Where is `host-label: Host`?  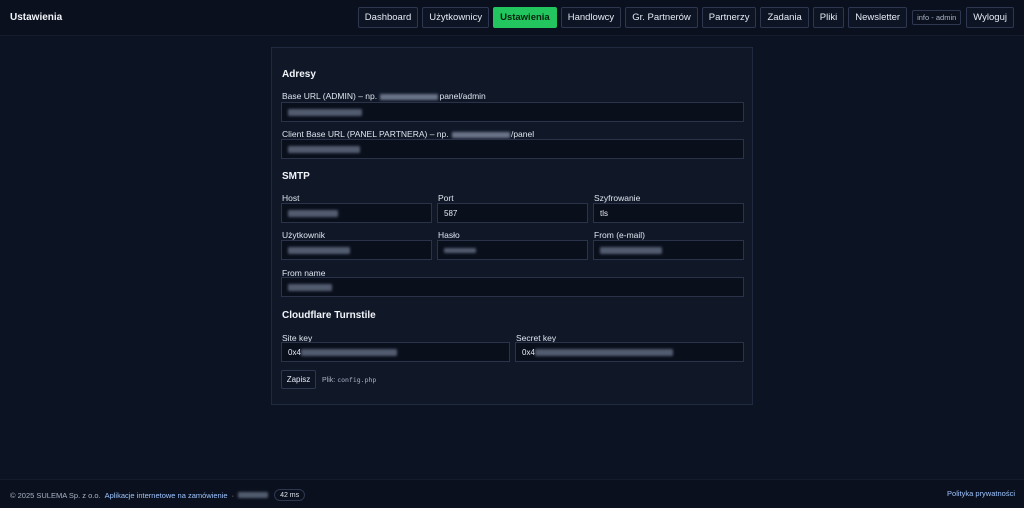
host-label: Host is located at coordinates (291, 198).